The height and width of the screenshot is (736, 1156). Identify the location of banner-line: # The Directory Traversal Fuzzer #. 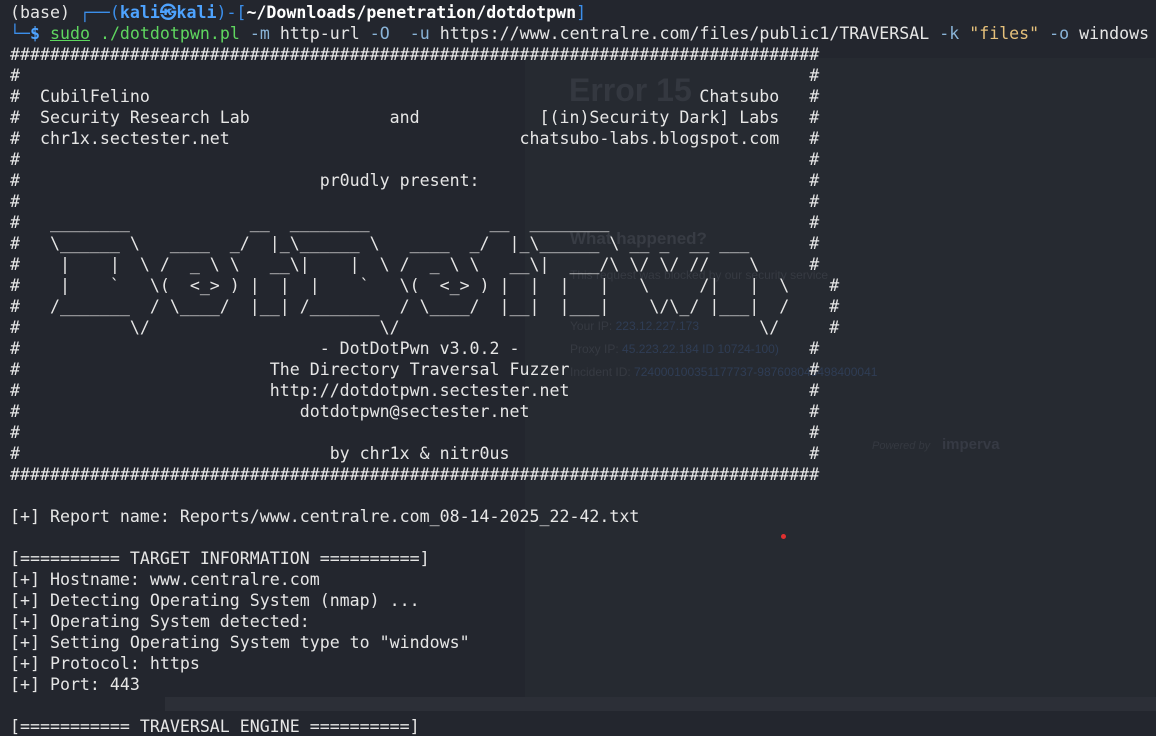
(415, 369).